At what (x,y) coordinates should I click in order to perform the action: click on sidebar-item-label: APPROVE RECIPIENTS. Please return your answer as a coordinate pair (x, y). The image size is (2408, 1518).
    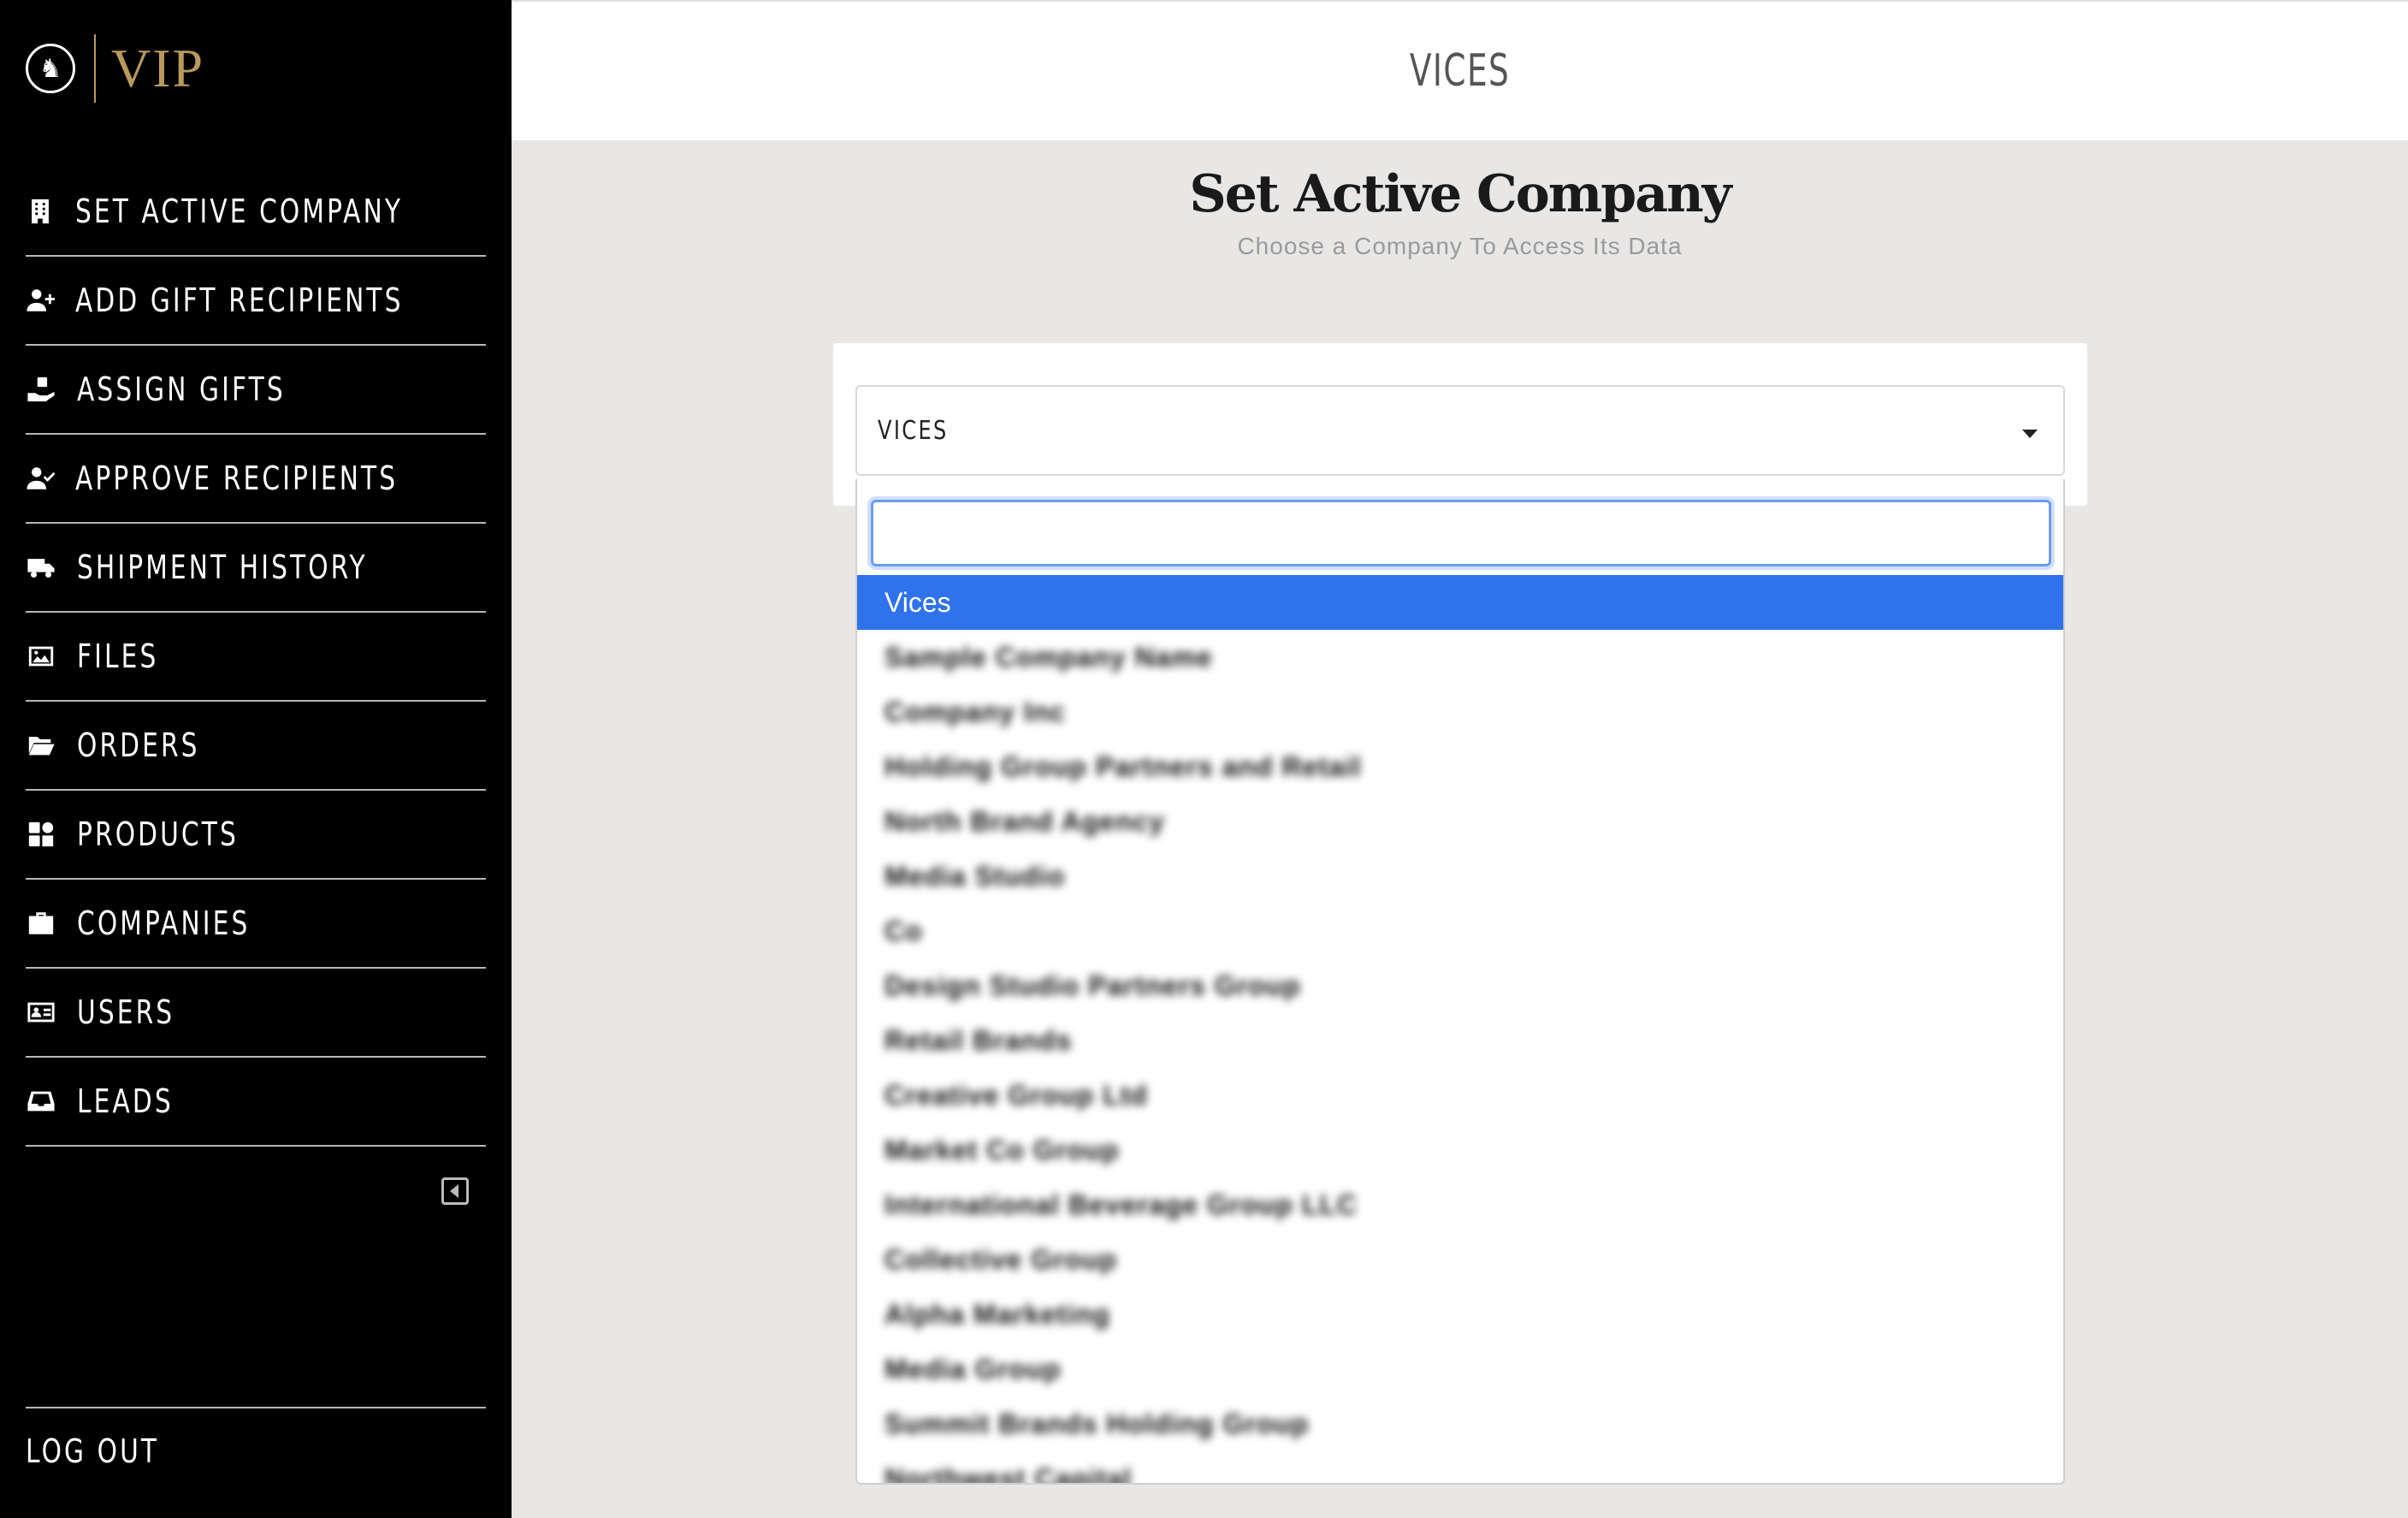
    Looking at the image, I should click on (237, 479).